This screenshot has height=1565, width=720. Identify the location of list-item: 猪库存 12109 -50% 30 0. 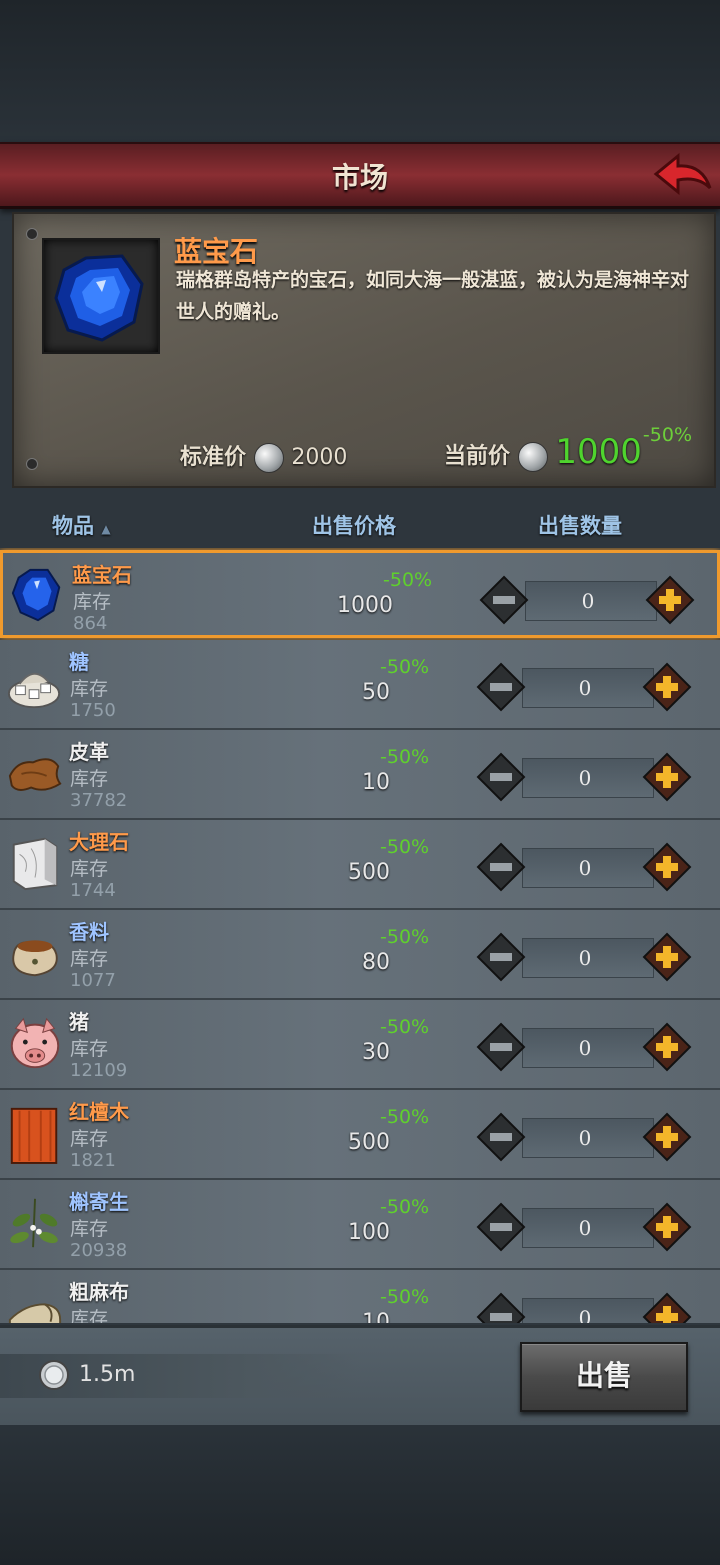
(360, 1045).